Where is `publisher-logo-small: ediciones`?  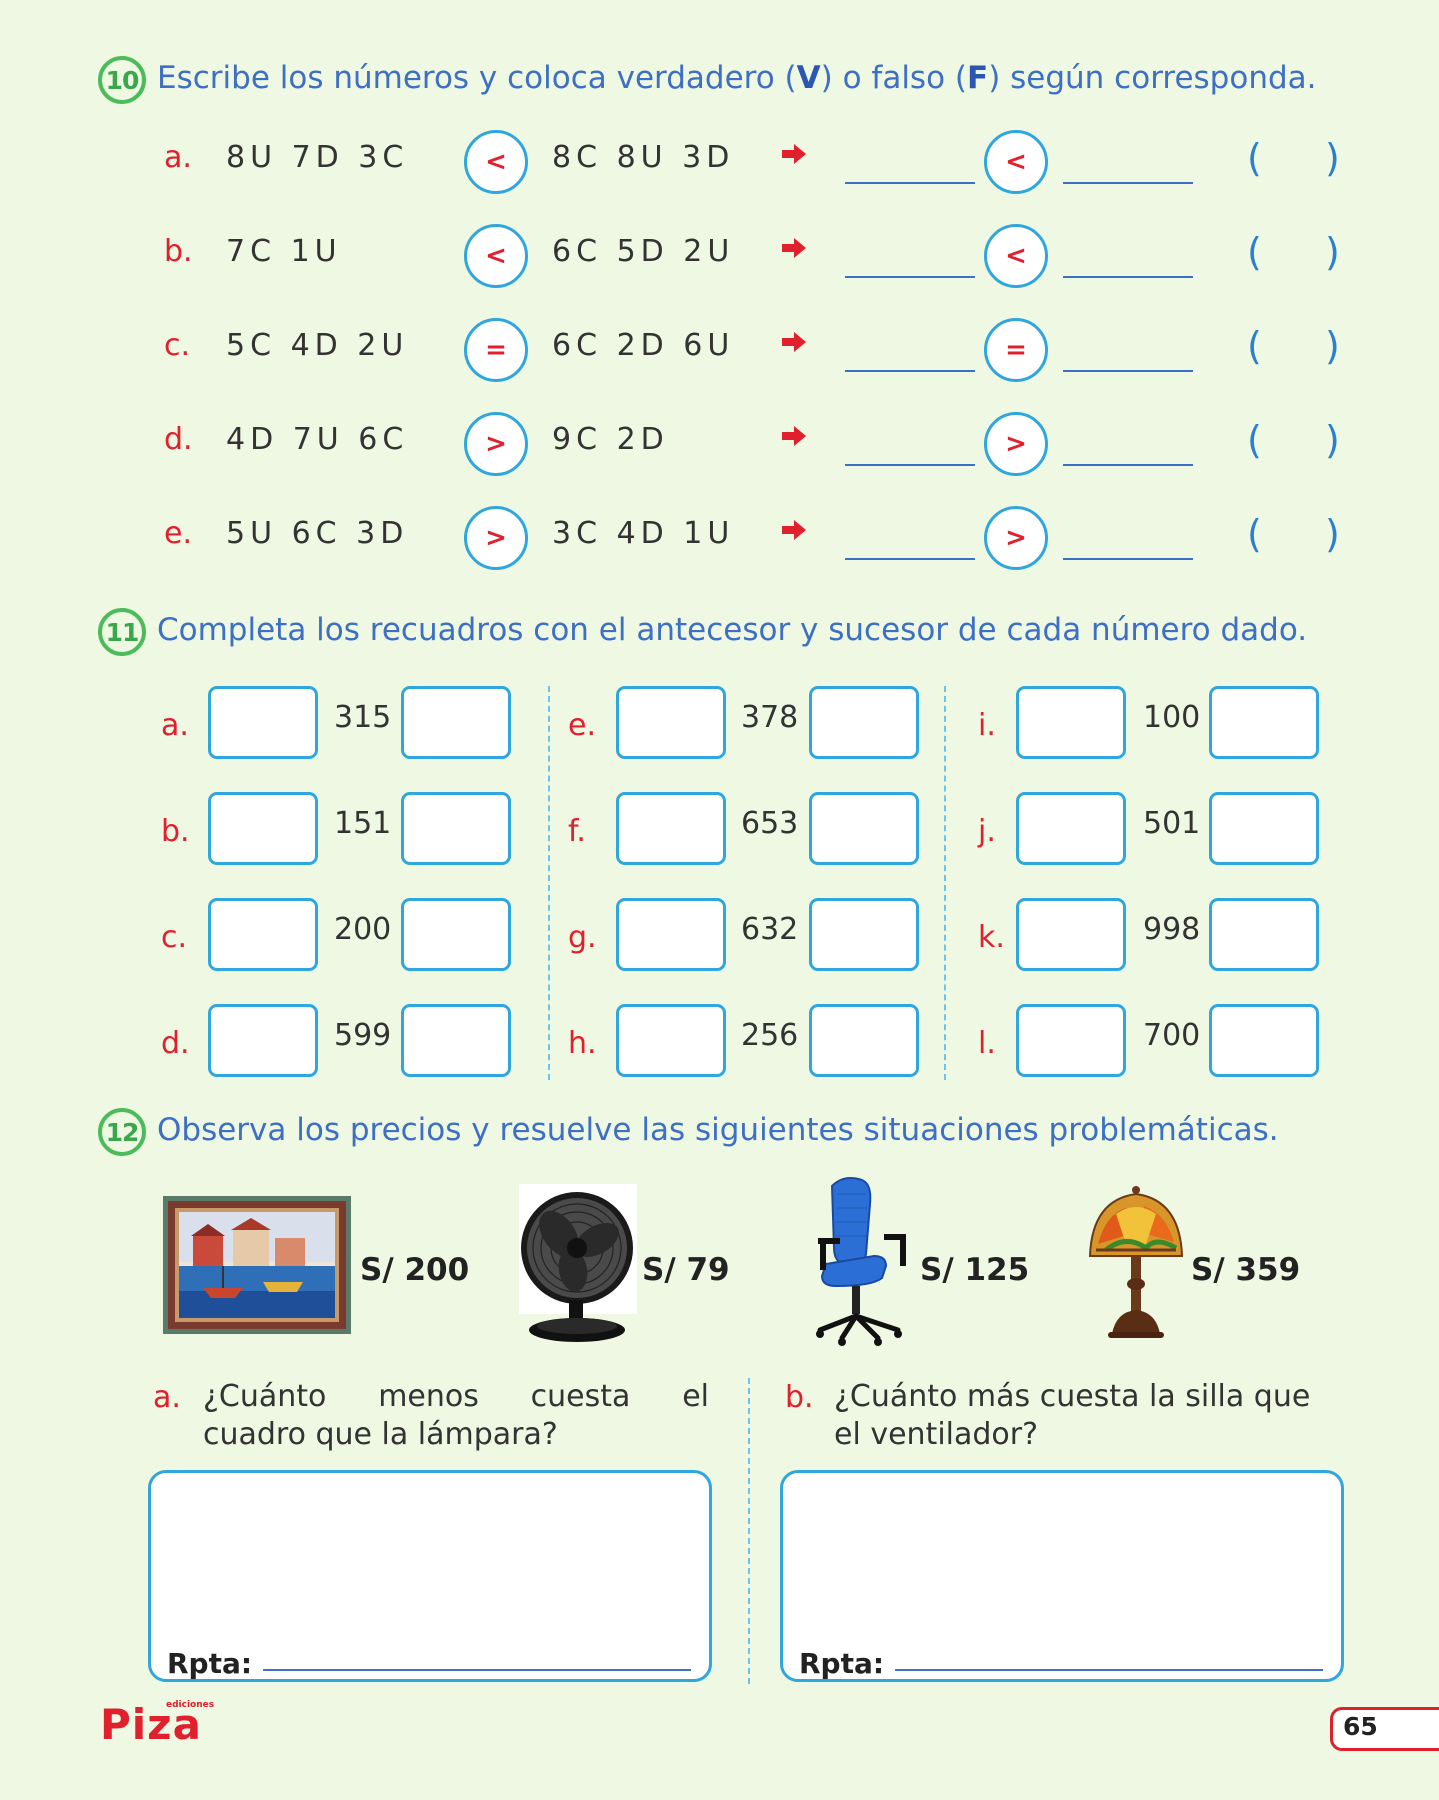 publisher-logo-small: ediciones is located at coordinates (190, 1705).